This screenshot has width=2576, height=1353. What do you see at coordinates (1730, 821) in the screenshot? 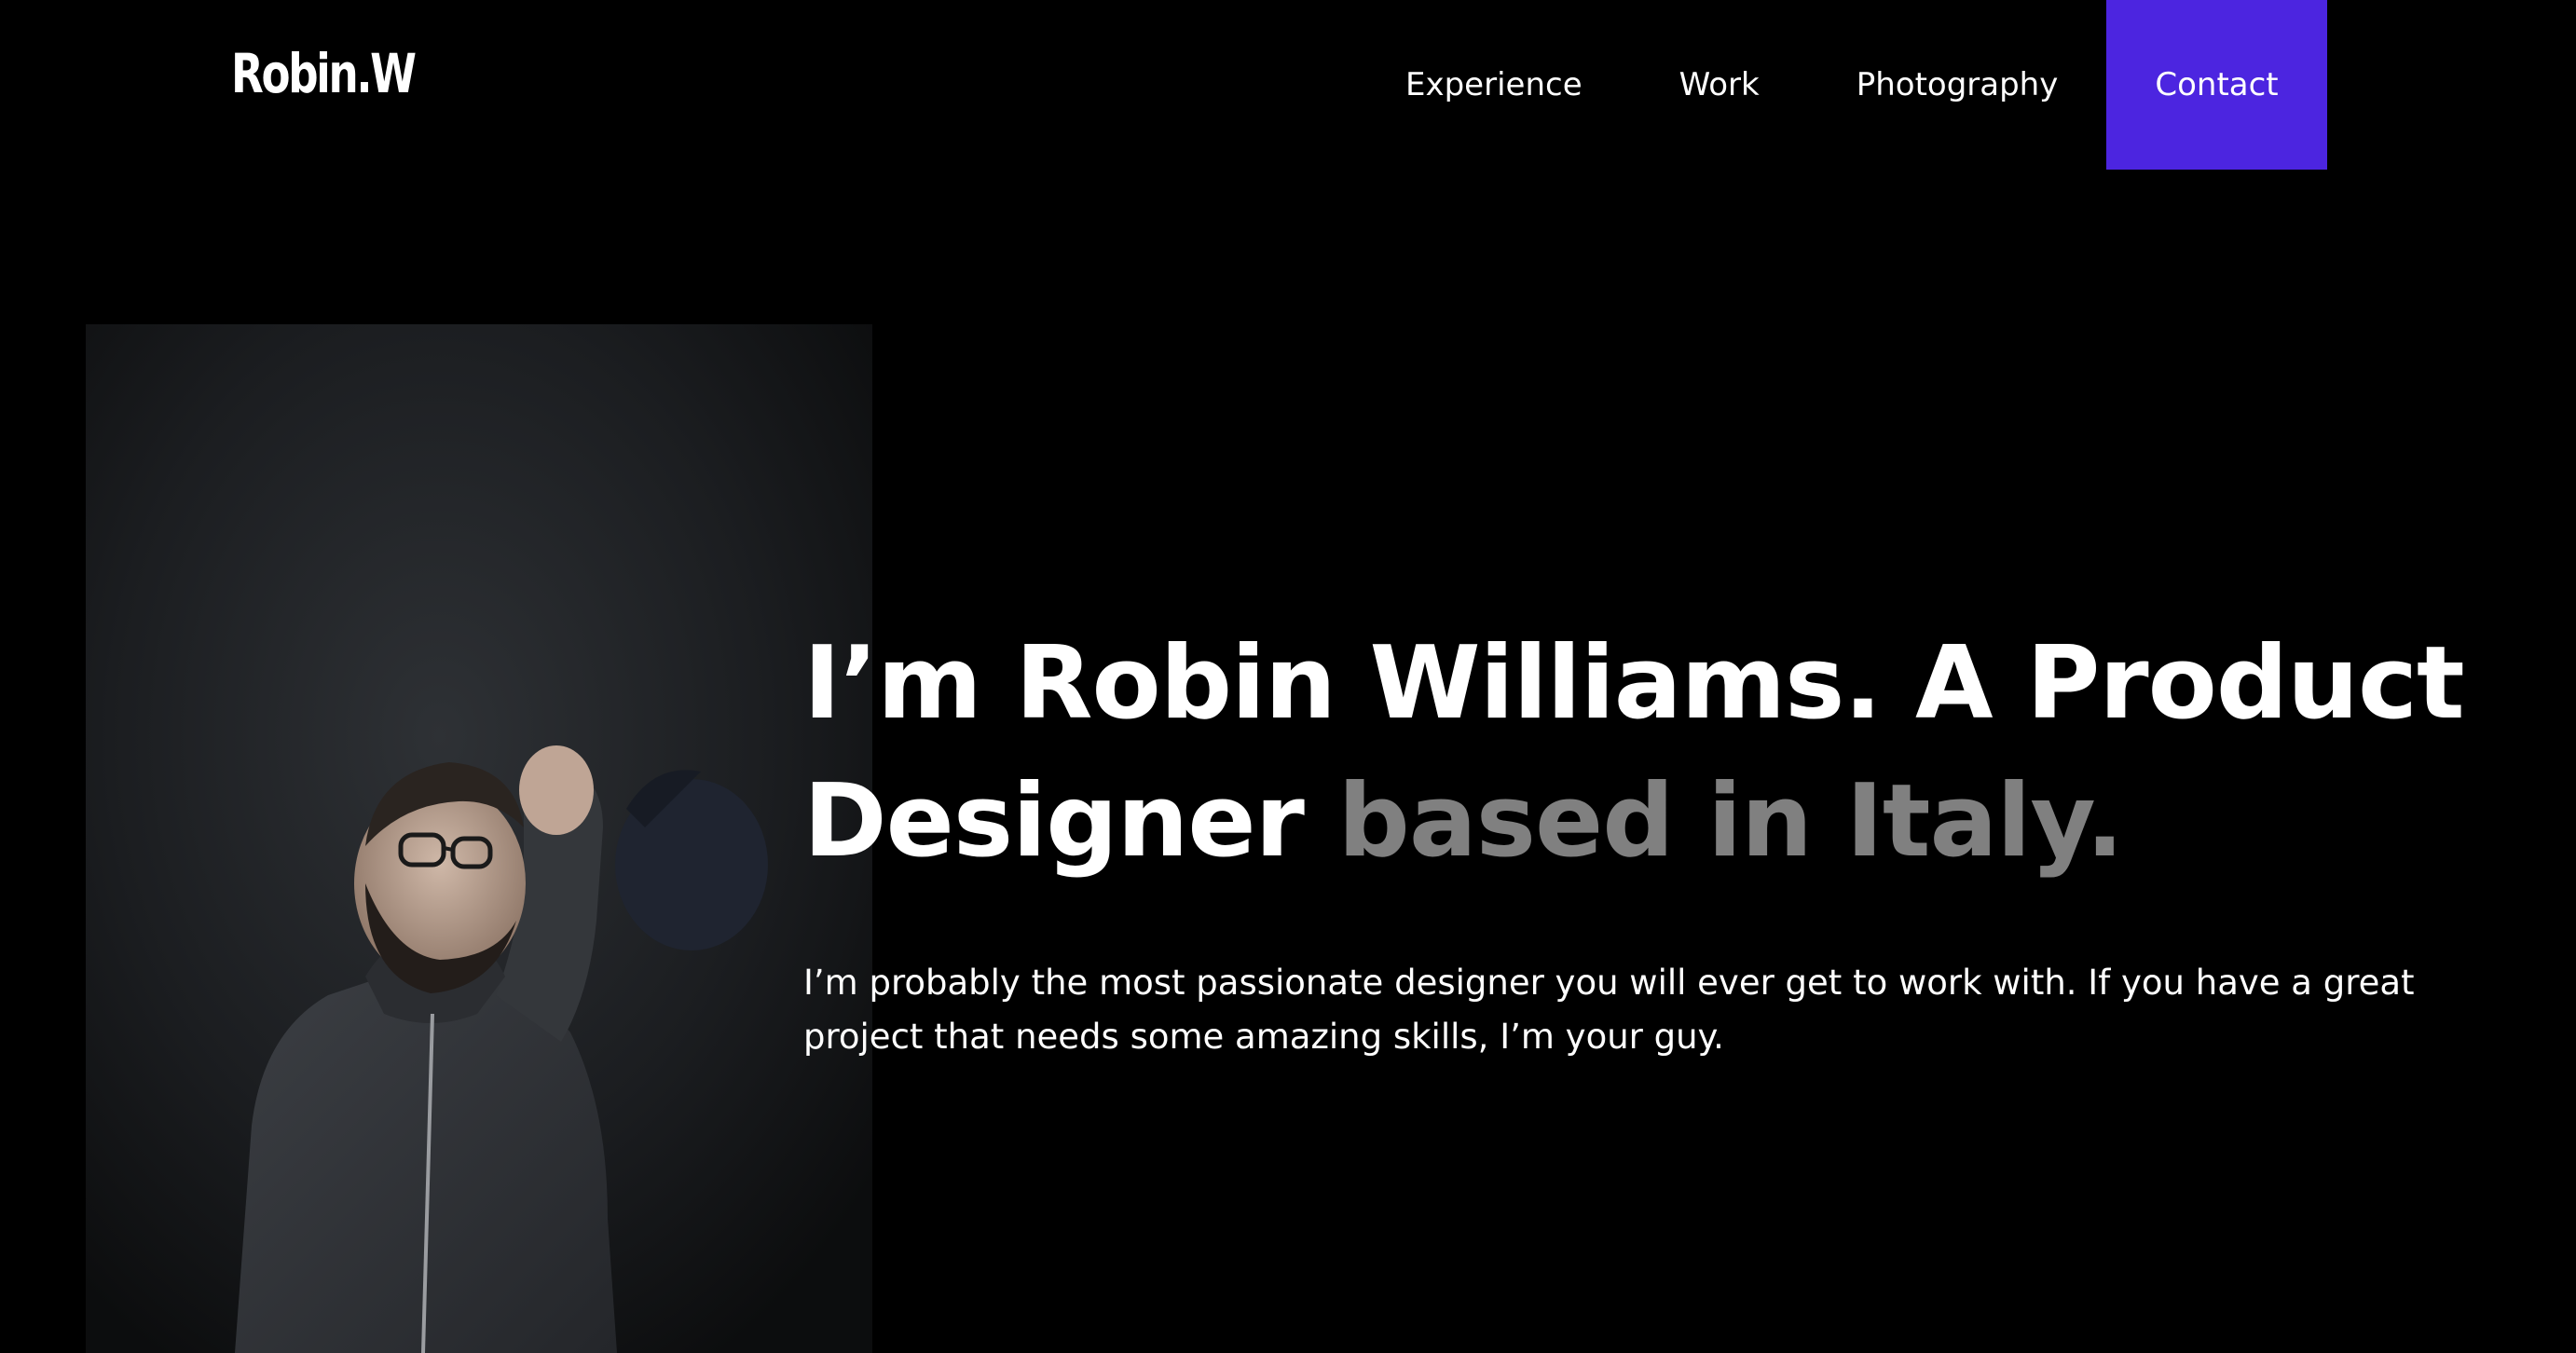
I see `headline-location: based in Italy.` at bounding box center [1730, 821].